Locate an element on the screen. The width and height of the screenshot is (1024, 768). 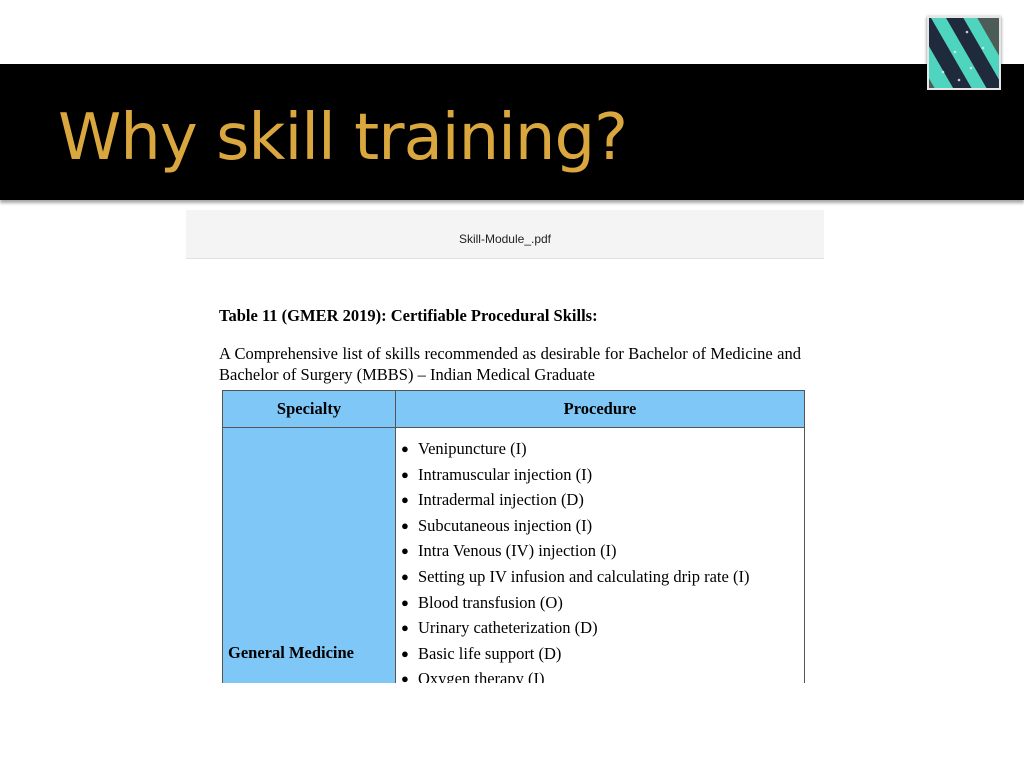
pdf-header: Skill-Module_.pdf is located at coordinates (505, 234).